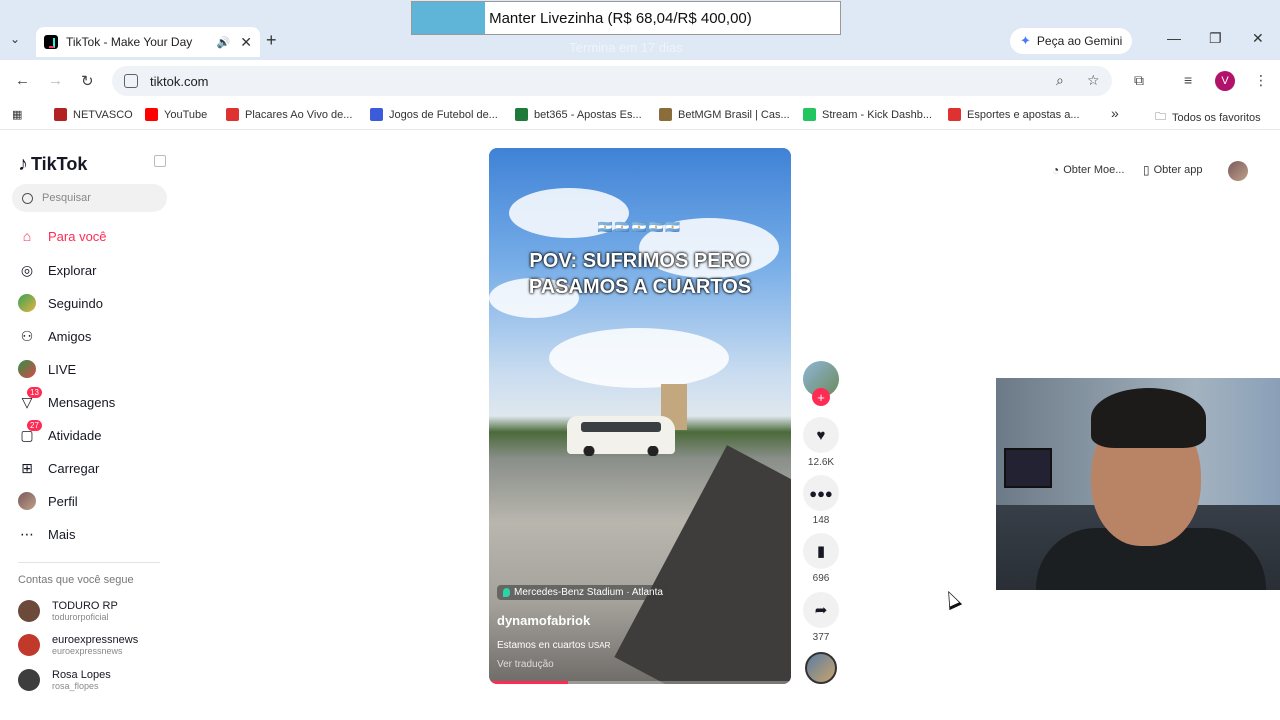  Describe the element at coordinates (543, 620) in the screenshot. I see `video-author: dynamofabriok` at that location.